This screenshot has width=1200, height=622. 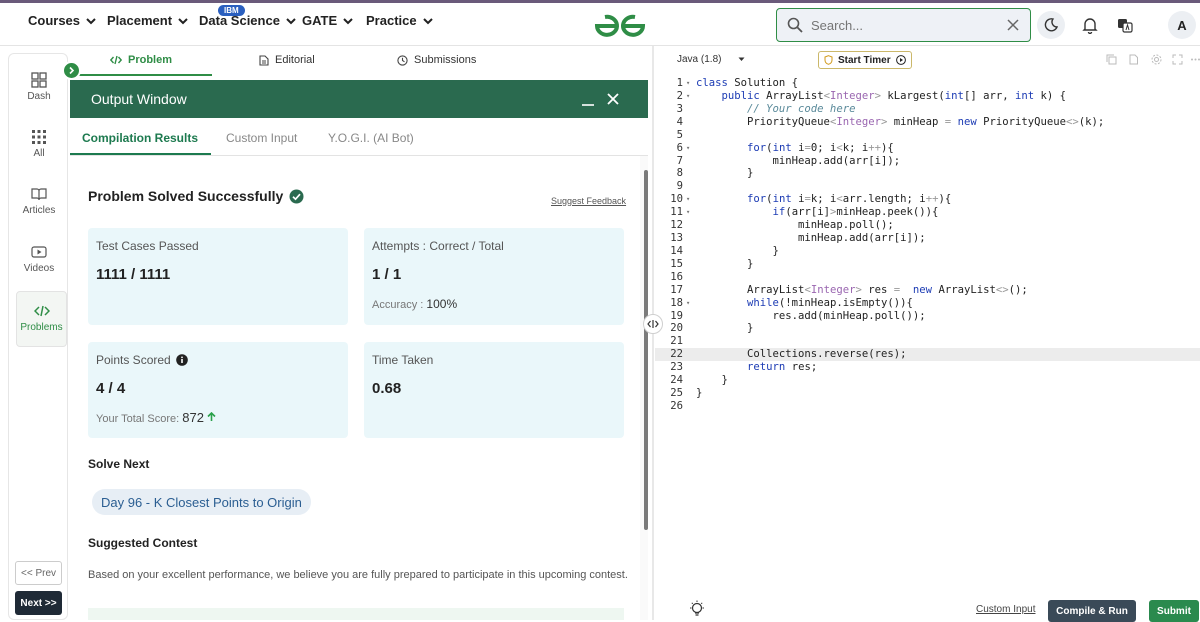 I want to click on line-number: 12, so click(x=676, y=225).